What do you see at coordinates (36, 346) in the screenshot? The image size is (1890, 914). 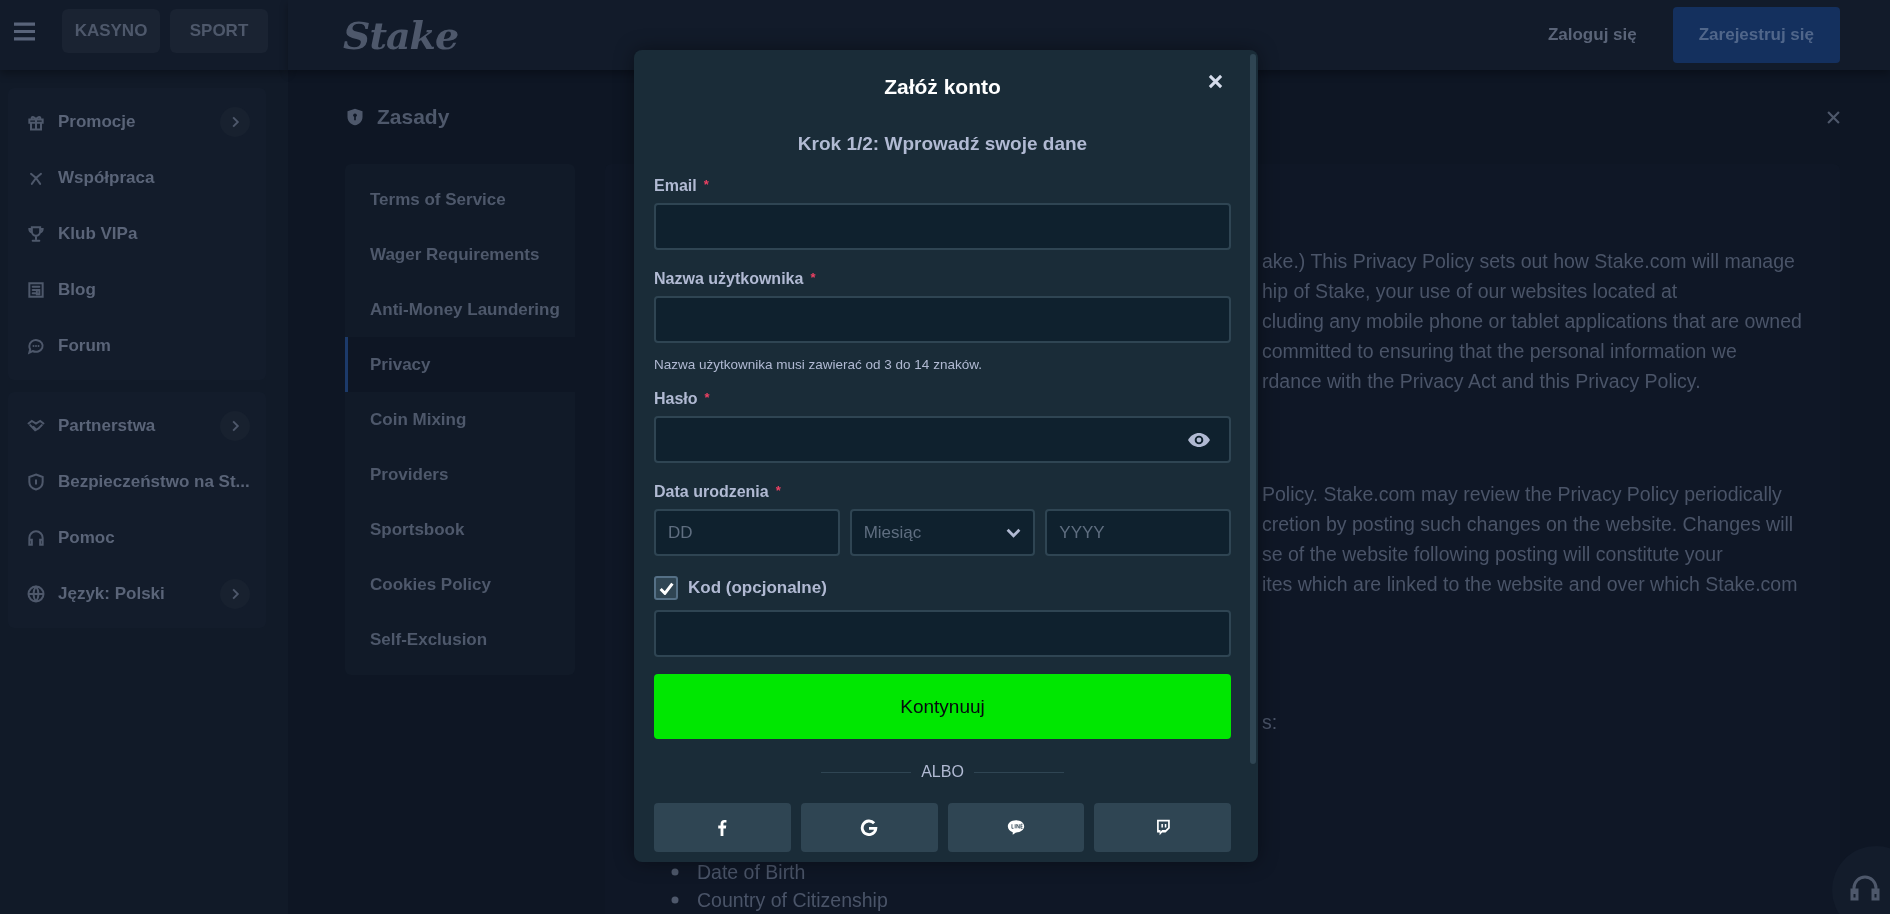 I see `chat-icon` at bounding box center [36, 346].